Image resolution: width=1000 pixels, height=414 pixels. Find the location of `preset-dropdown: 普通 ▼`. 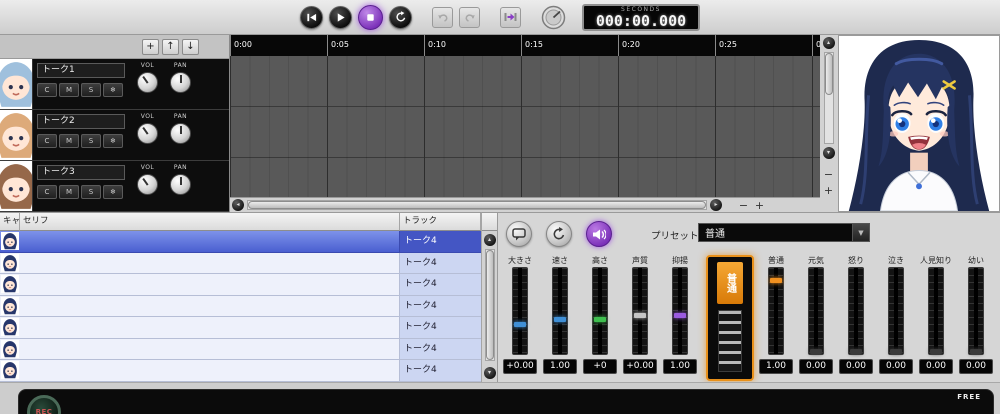

preset-dropdown: 普通 ▼ is located at coordinates (784, 232).